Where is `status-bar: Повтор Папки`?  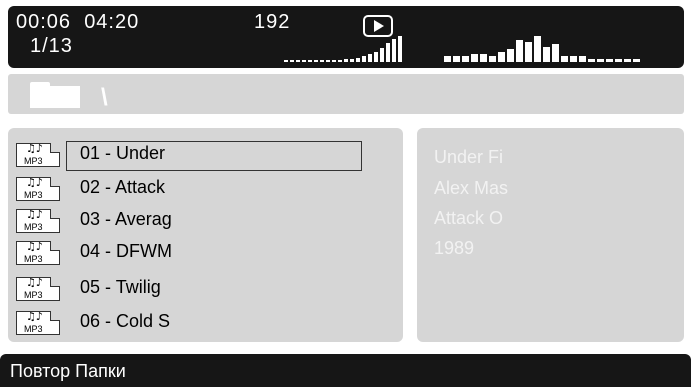
status-bar: Повтор Папки is located at coordinates (345, 370).